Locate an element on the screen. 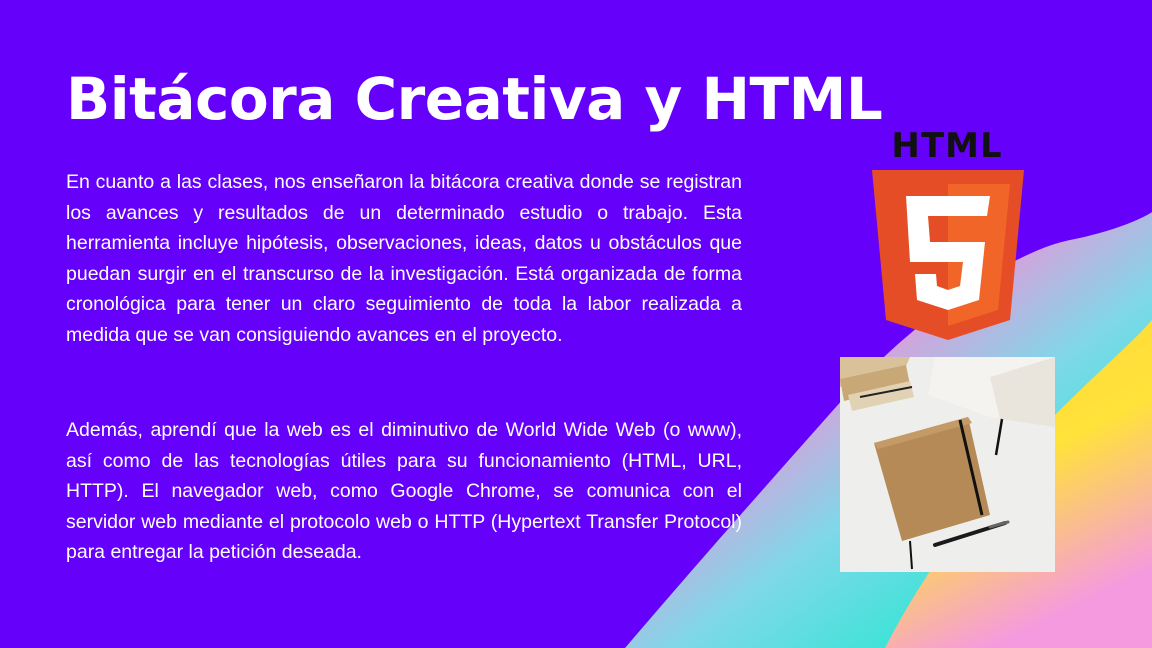 The image size is (1152, 648). page-title: Bitácora Creativa y HTML is located at coordinates (474, 99).